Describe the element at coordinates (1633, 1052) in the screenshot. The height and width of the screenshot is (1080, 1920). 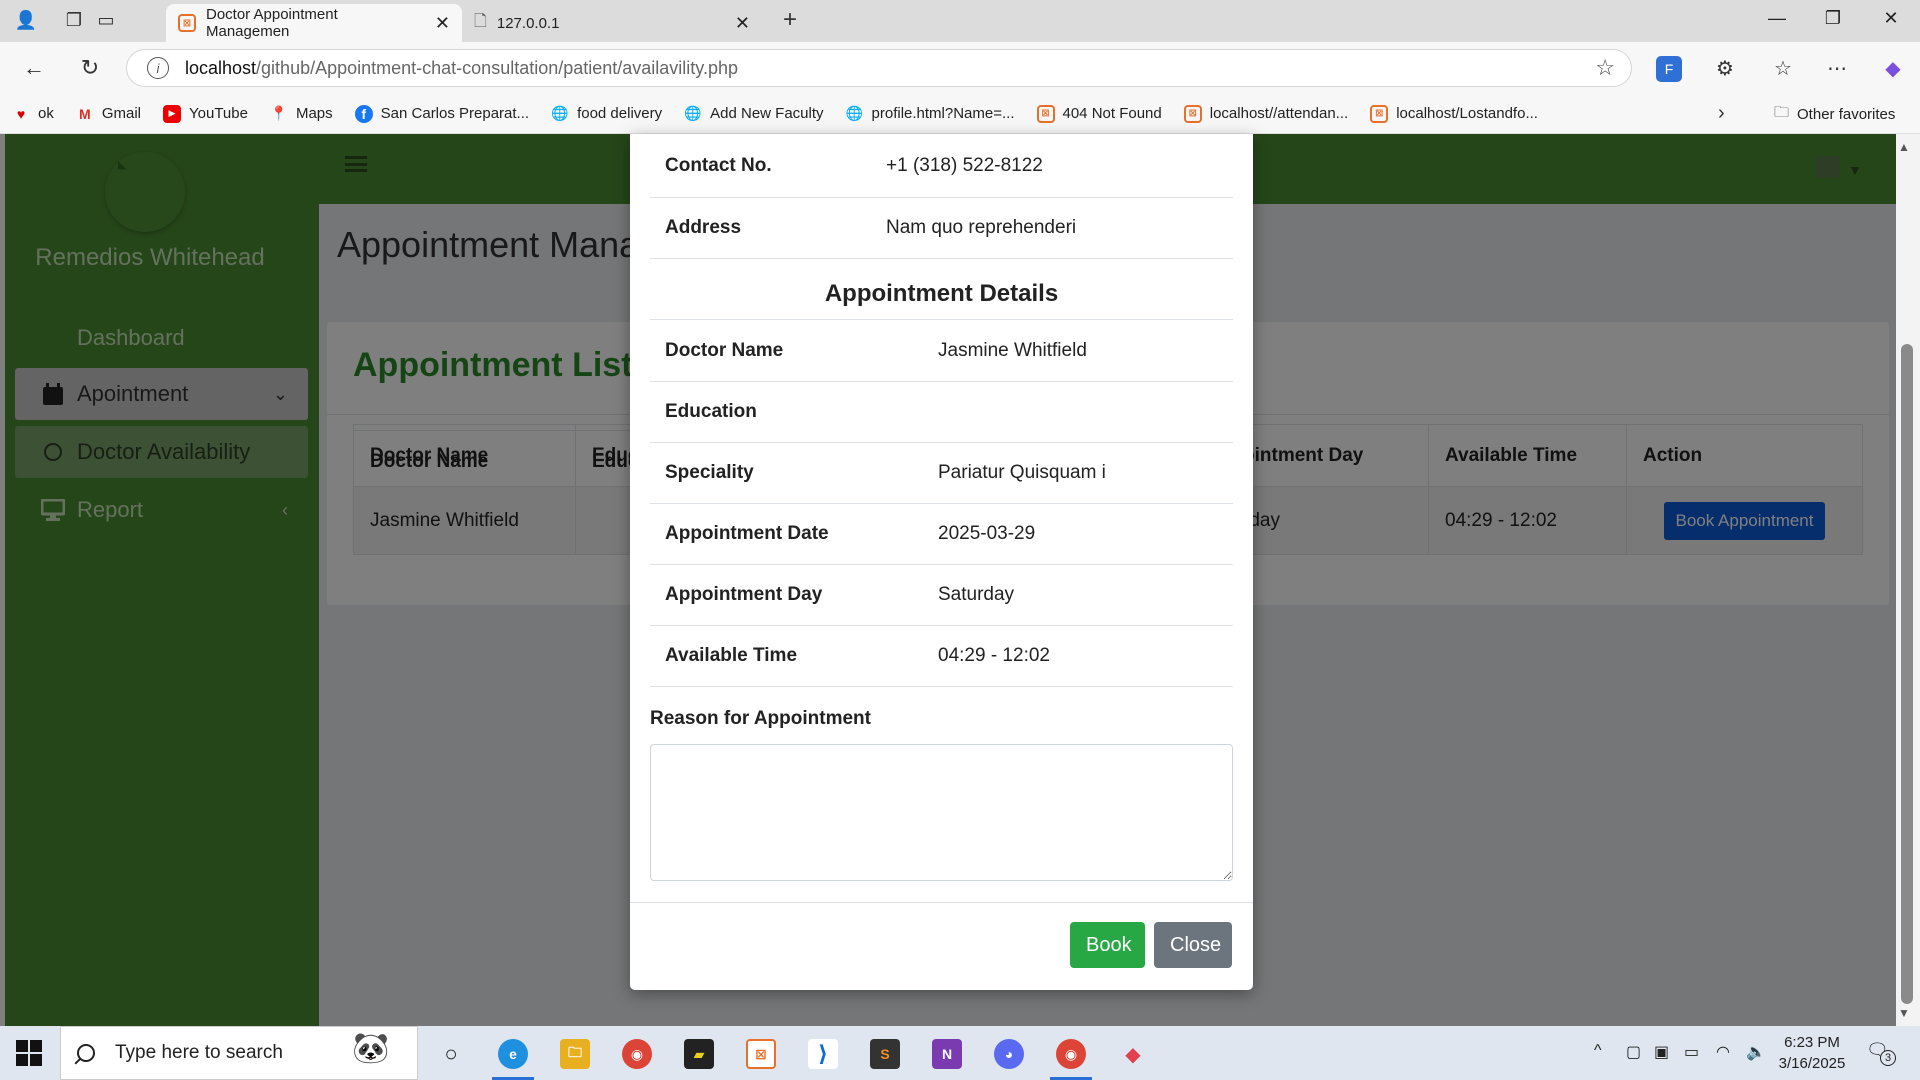
I see `device-icon: ▢` at that location.